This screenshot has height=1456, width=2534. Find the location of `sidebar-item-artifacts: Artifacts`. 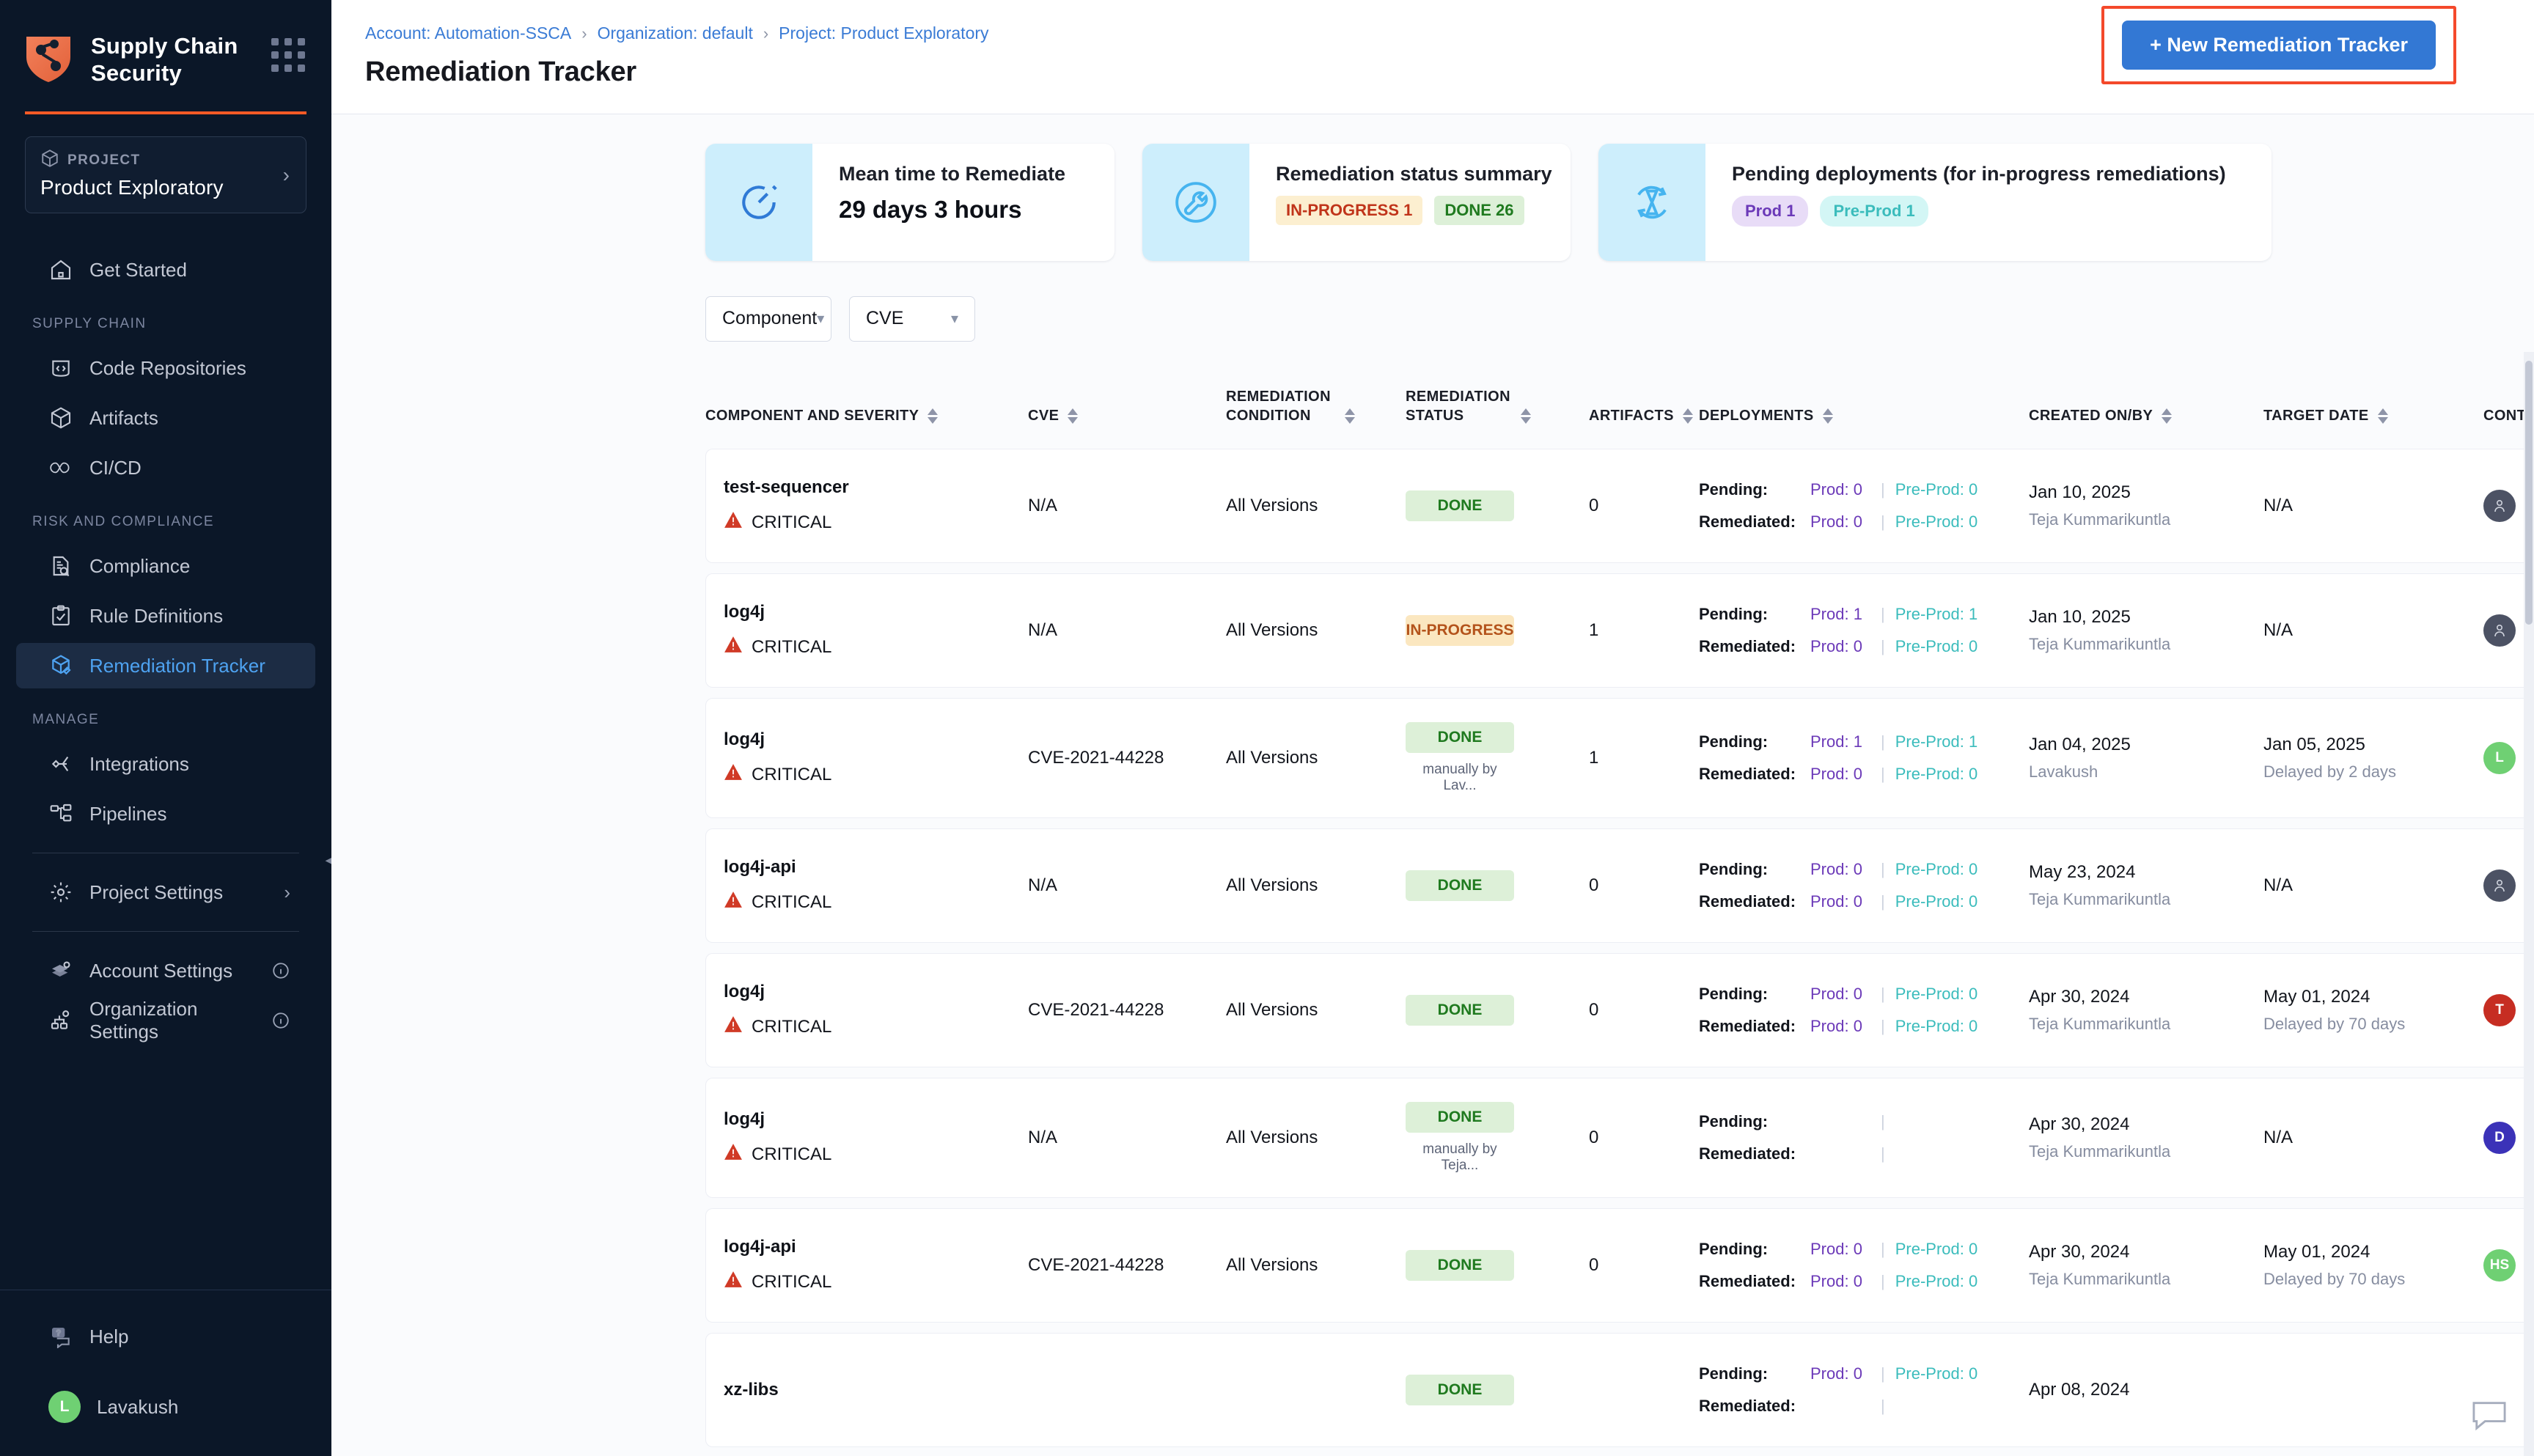

sidebar-item-artifacts: Artifacts is located at coordinates (165, 418).